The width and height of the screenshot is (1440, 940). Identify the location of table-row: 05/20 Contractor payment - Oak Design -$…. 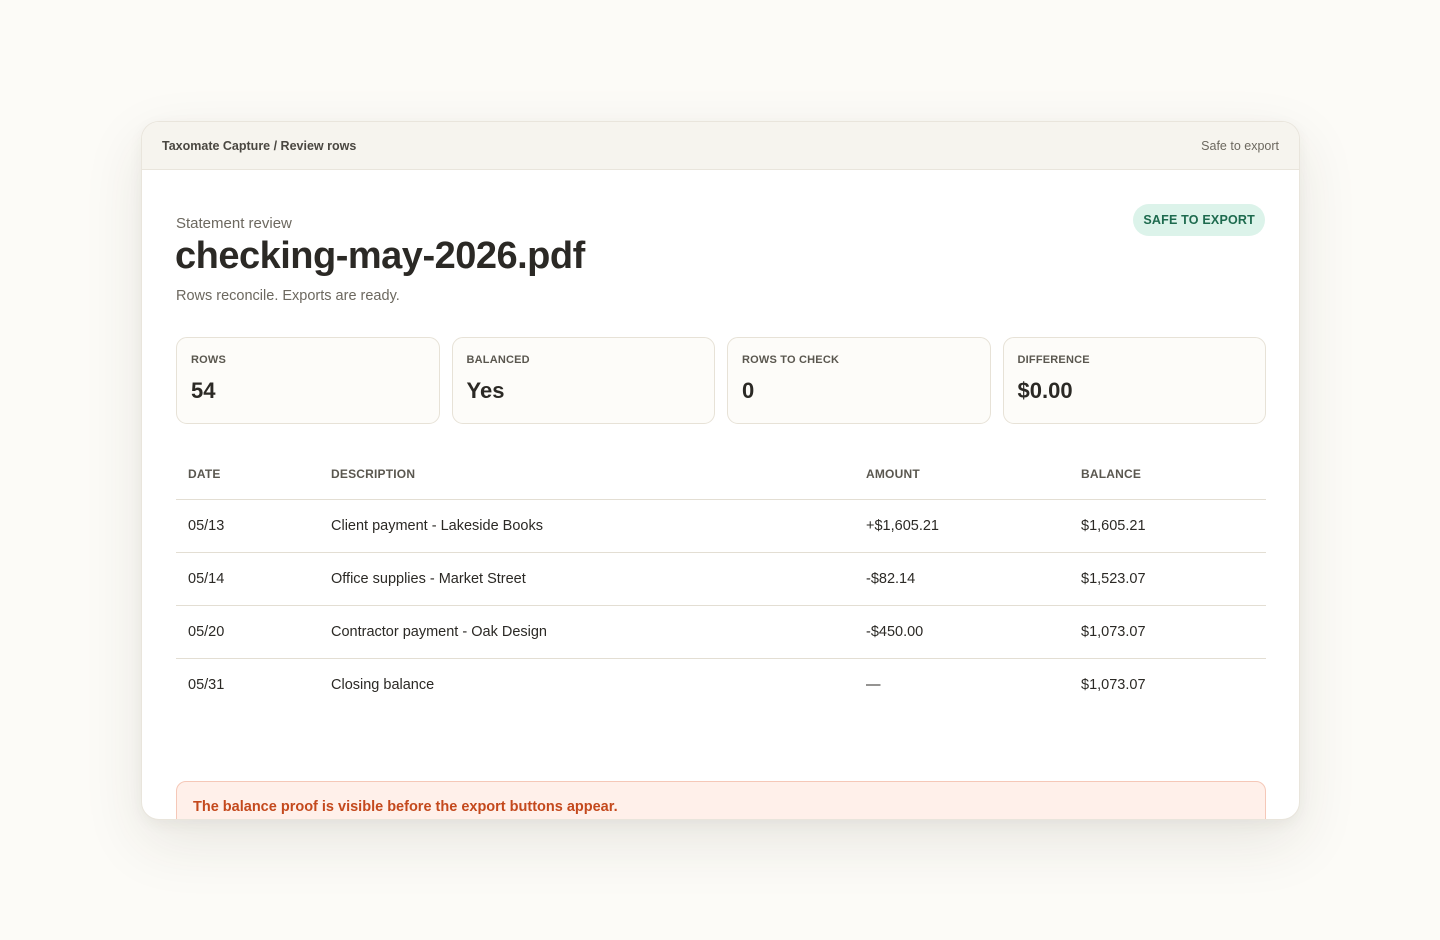
(721, 632).